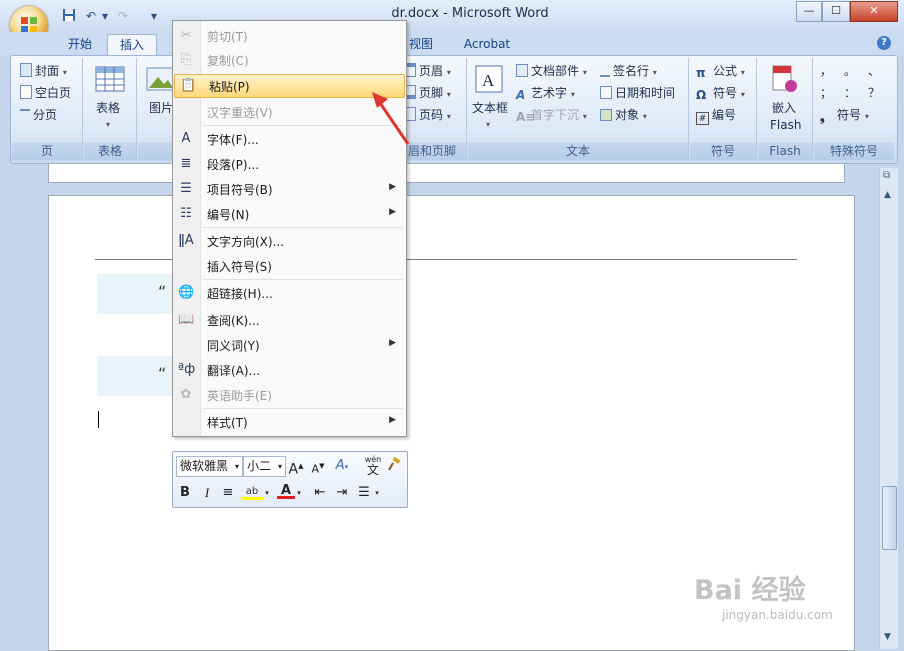 The image size is (904, 651). Describe the element at coordinates (373, 465) in the screenshot. I see `phonetic-guide-icon: wén 文` at that location.